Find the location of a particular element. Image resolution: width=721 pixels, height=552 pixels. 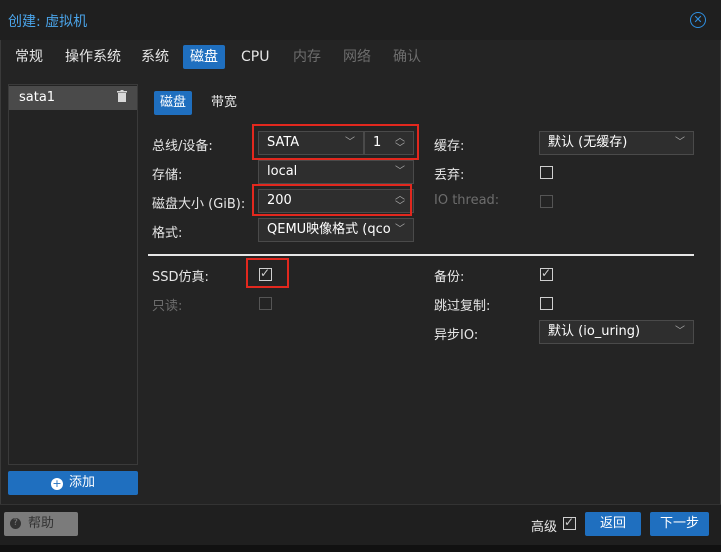

storage-value: local is located at coordinates (282, 171).